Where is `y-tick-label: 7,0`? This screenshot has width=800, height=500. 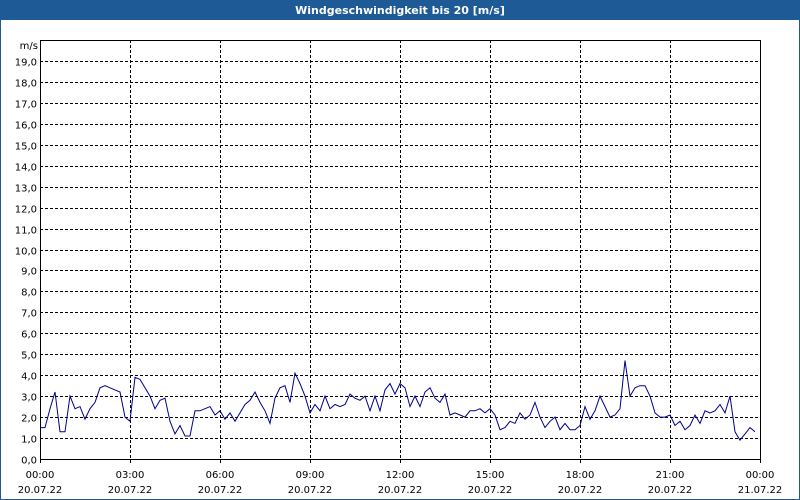
y-tick-label: 7,0 is located at coordinates (29, 314).